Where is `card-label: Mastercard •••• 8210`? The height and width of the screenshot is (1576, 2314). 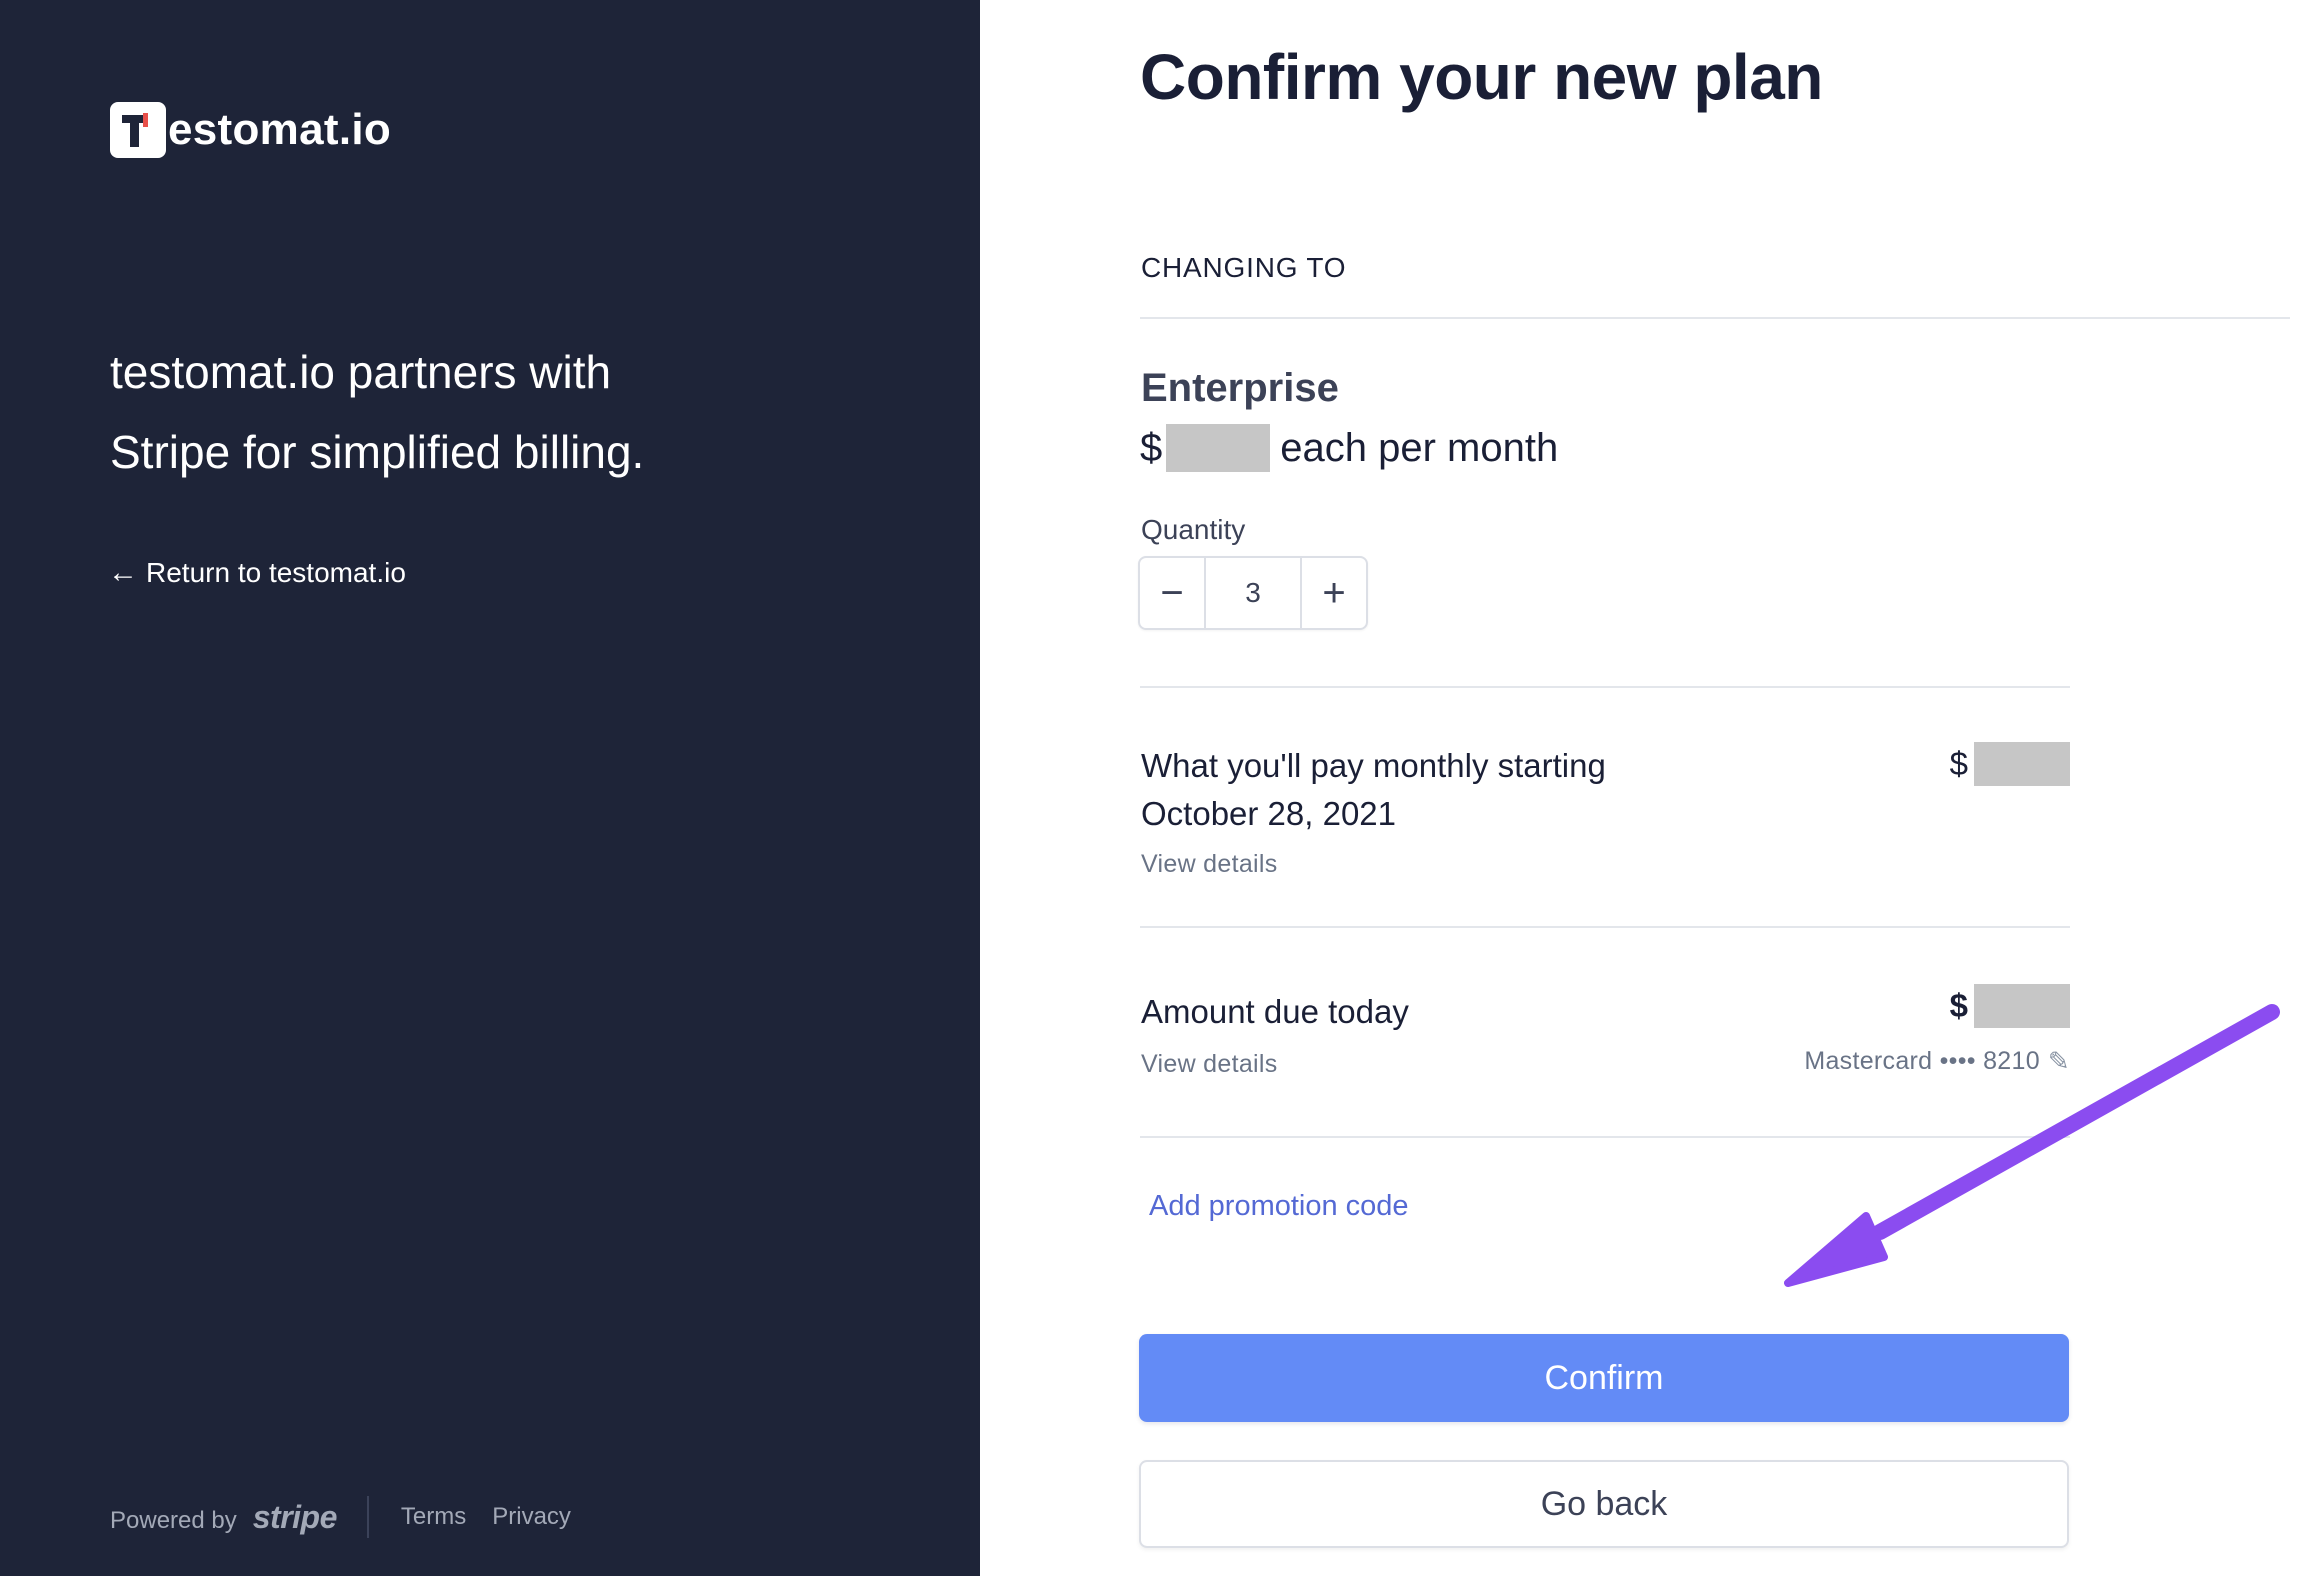
card-label: Mastercard •••• 8210 is located at coordinates (1922, 1061).